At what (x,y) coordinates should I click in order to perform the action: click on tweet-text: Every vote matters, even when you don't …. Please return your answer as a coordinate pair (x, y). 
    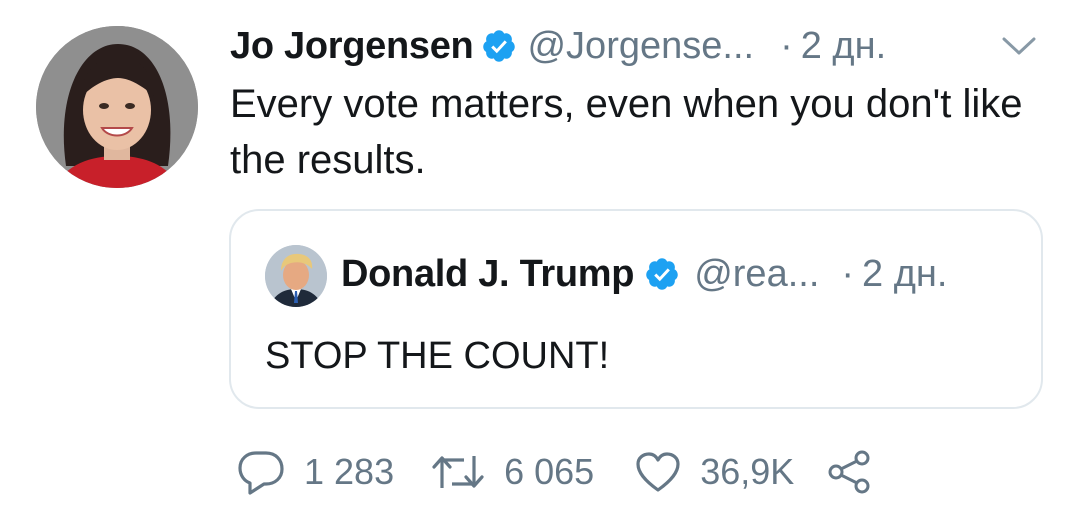
    Looking at the image, I should click on (626, 132).